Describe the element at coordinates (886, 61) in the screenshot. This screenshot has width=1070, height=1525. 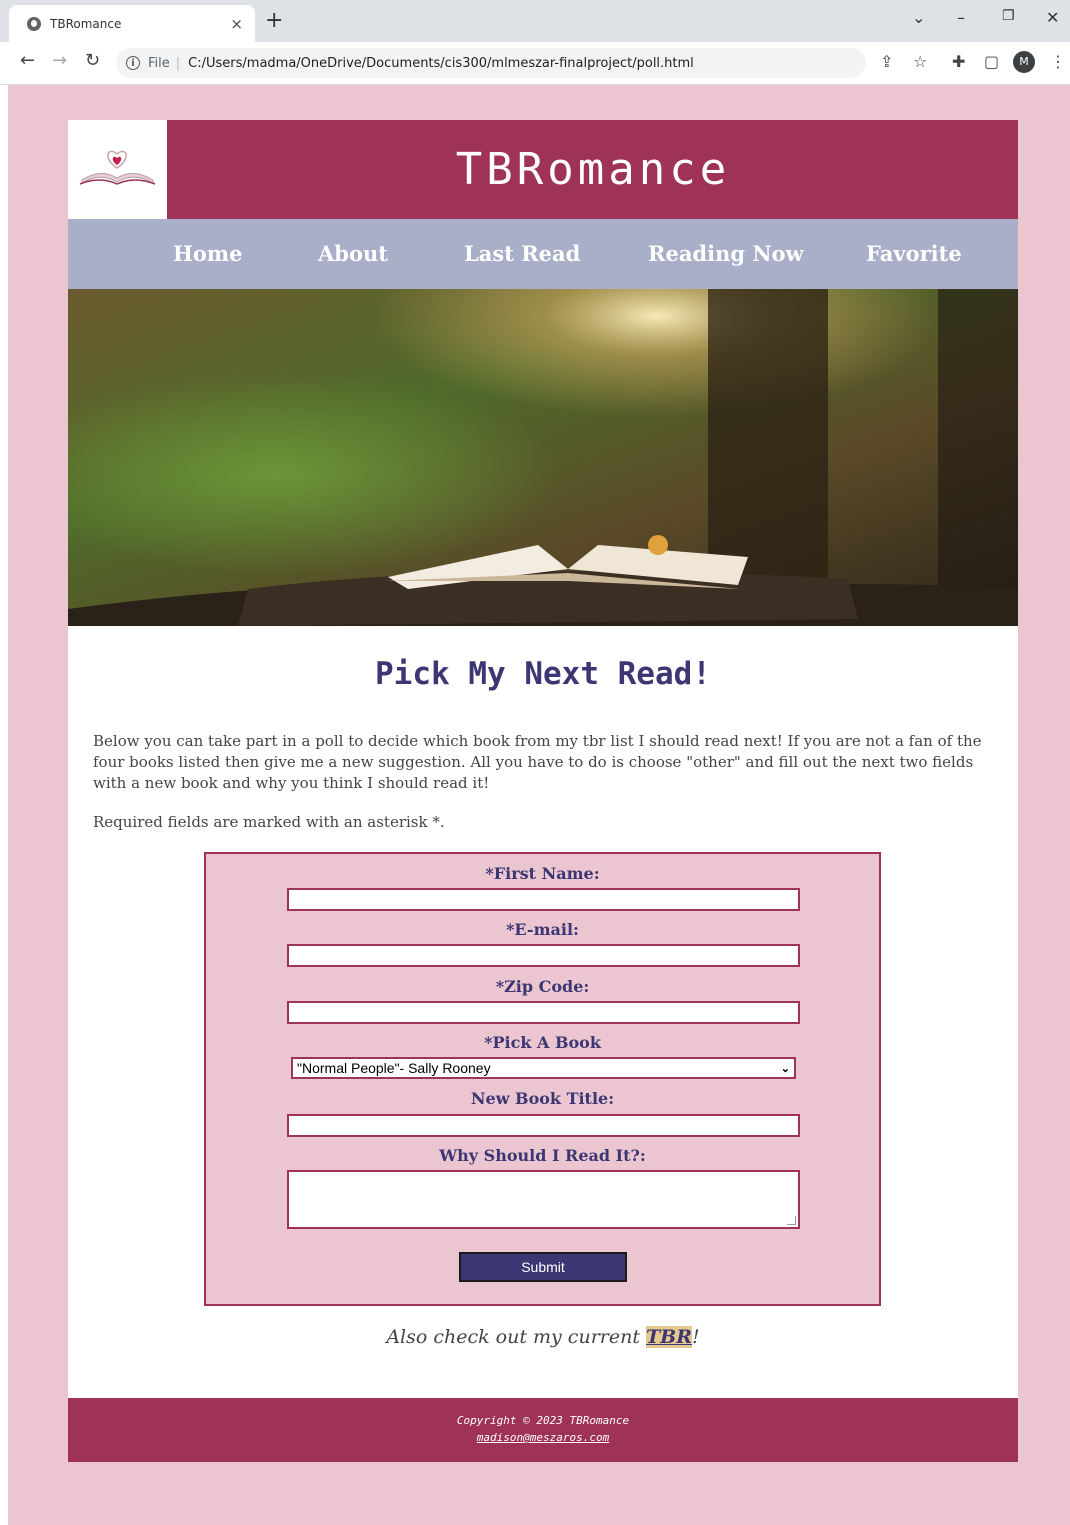
I see `share-icon: ⇪` at that location.